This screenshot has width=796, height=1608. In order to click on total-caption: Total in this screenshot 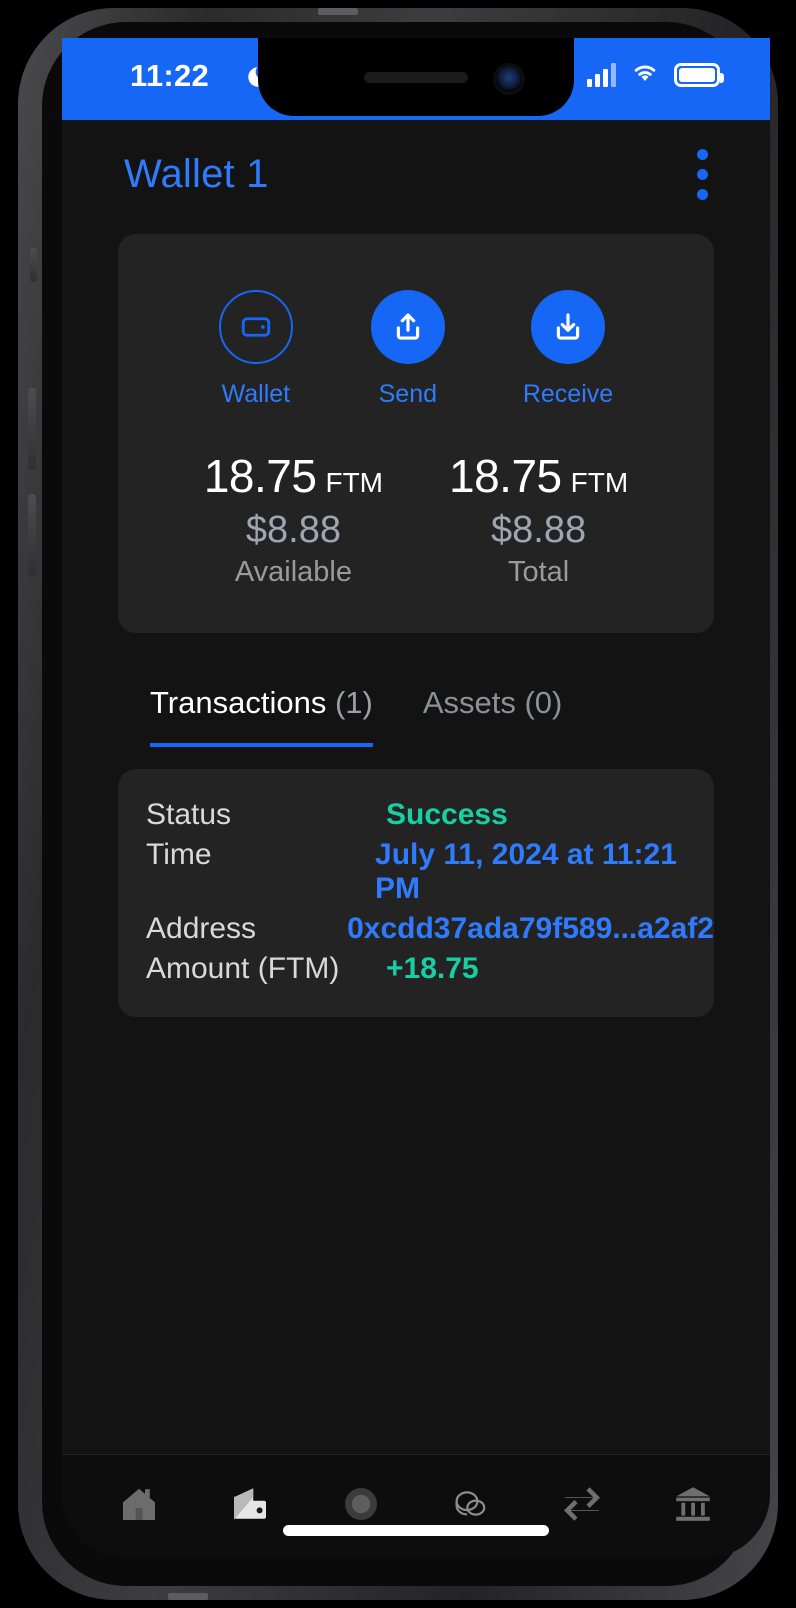, I will do `click(538, 572)`.